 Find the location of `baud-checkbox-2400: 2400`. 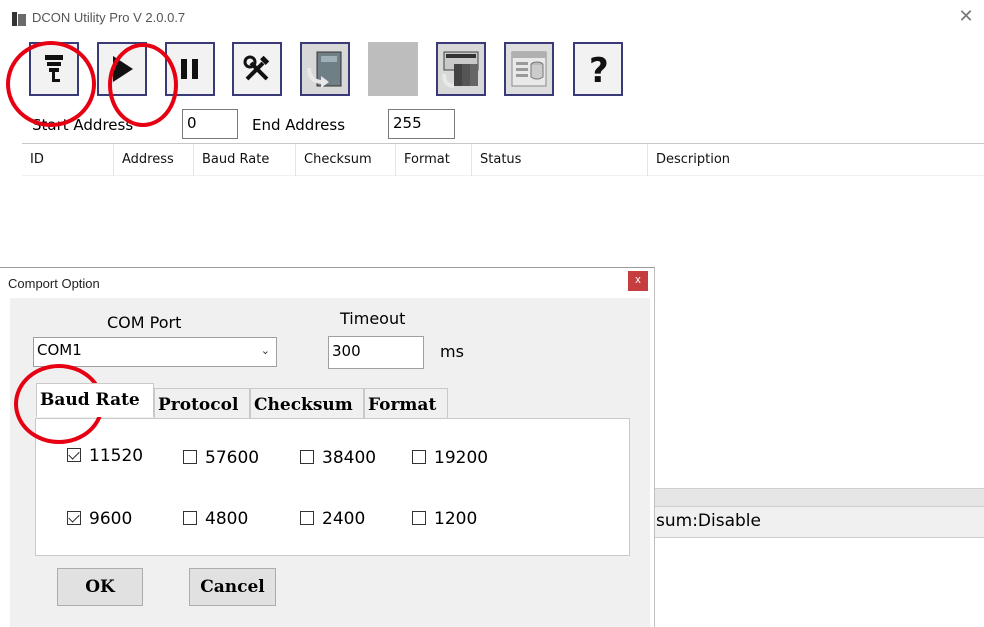

baud-checkbox-2400: 2400 is located at coordinates (332, 519).